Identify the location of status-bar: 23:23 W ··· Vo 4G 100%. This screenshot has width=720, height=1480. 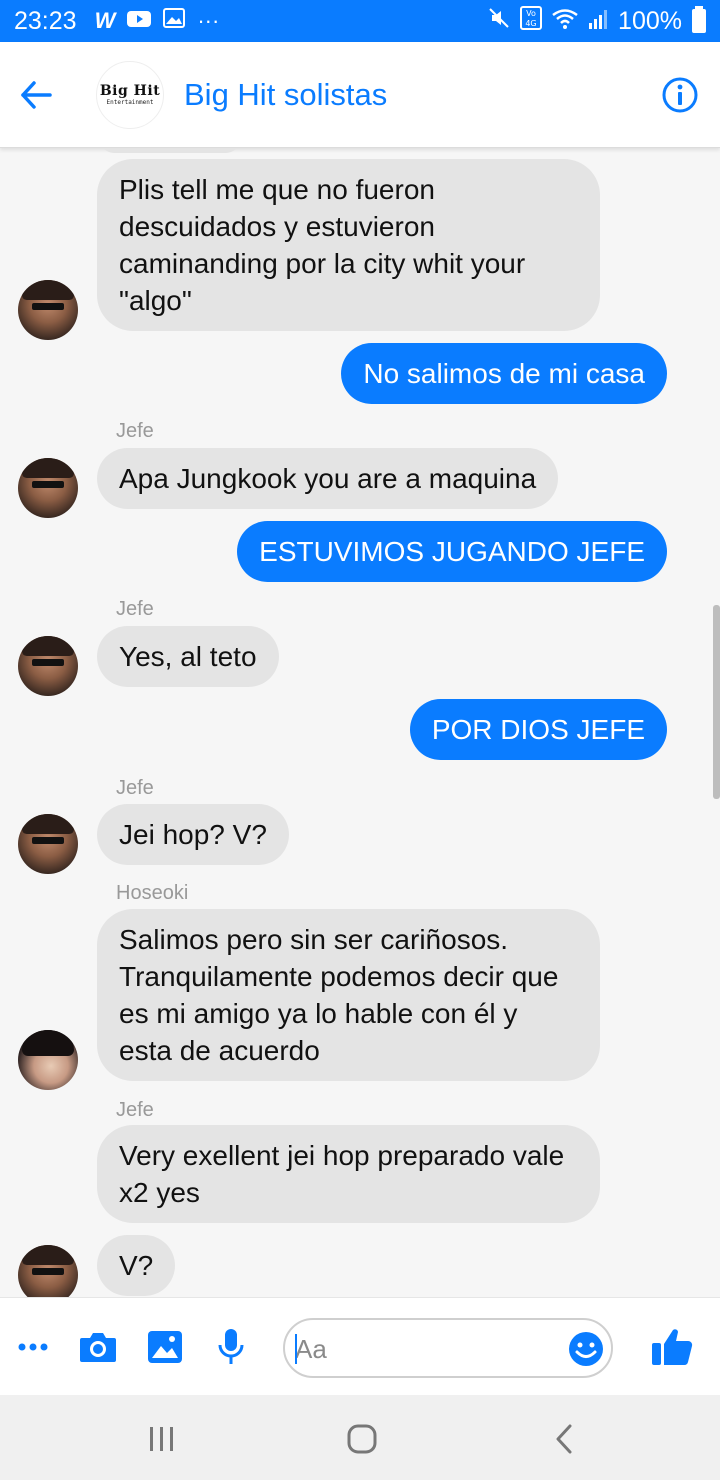
(360, 21).